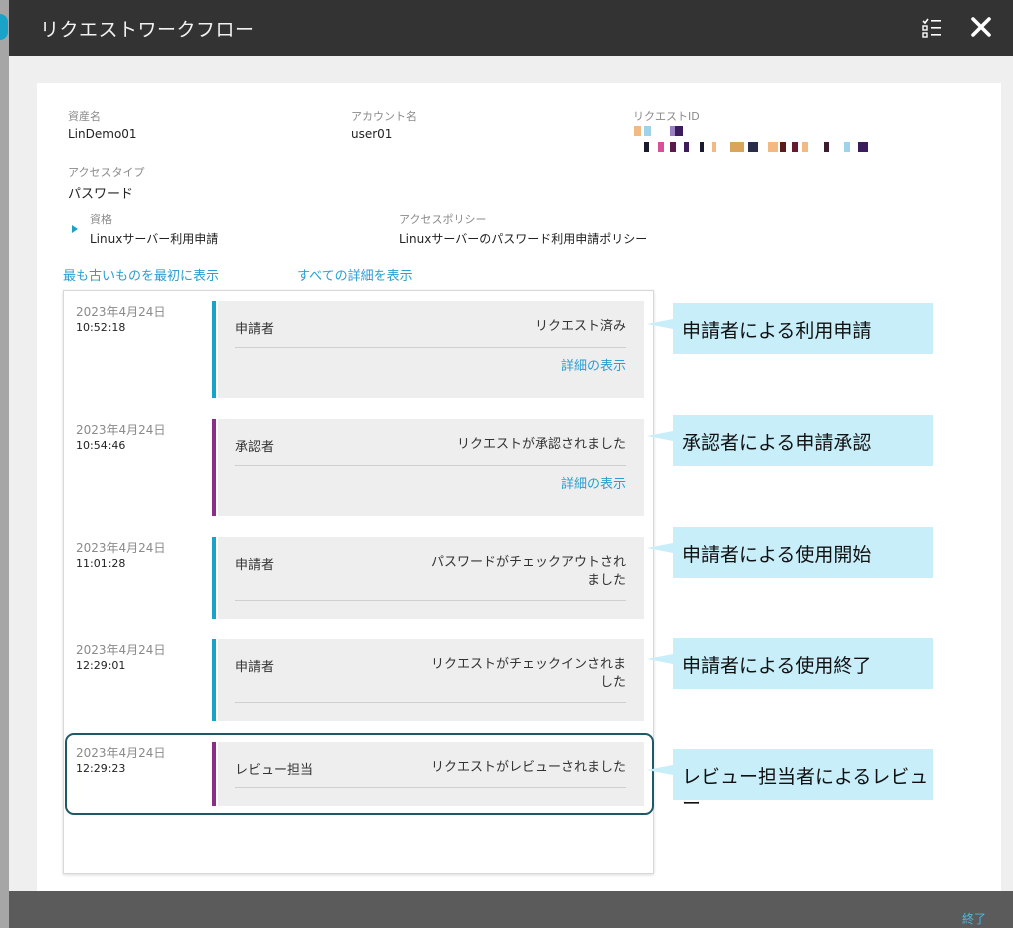  Describe the element at coordinates (606, 580) in the screenshot. I see `event-status-line: ました` at that location.